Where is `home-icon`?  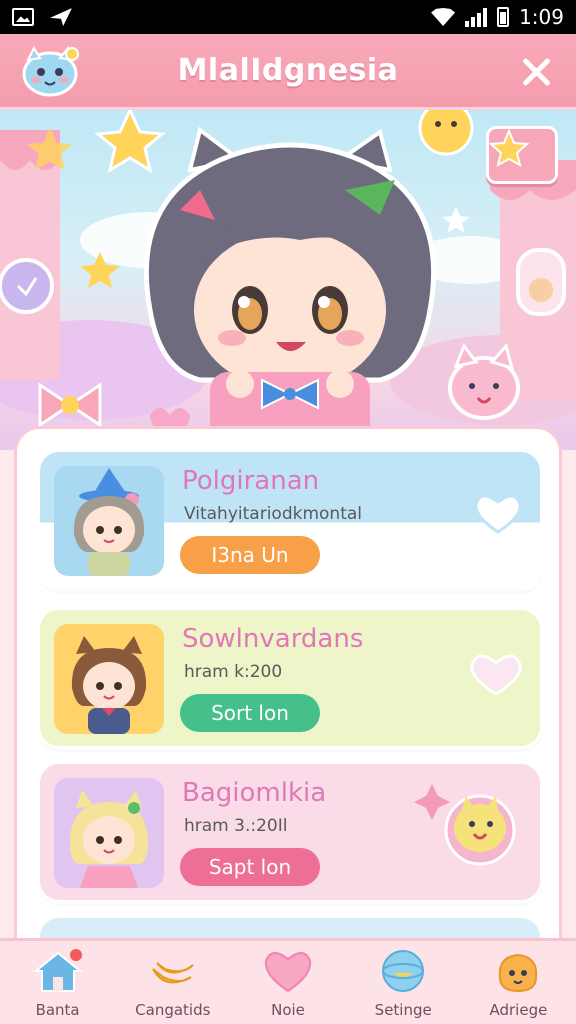 home-icon is located at coordinates (57, 970).